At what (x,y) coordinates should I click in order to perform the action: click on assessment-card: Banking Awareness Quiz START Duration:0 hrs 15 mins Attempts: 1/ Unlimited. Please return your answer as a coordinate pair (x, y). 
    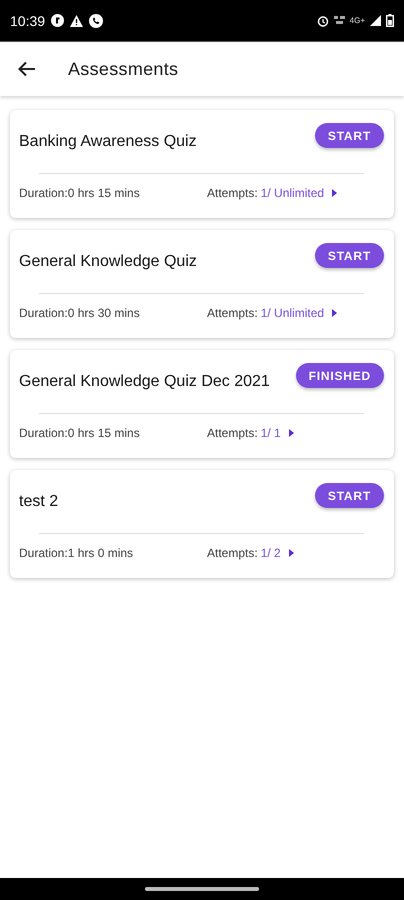
    Looking at the image, I should click on (202, 164).